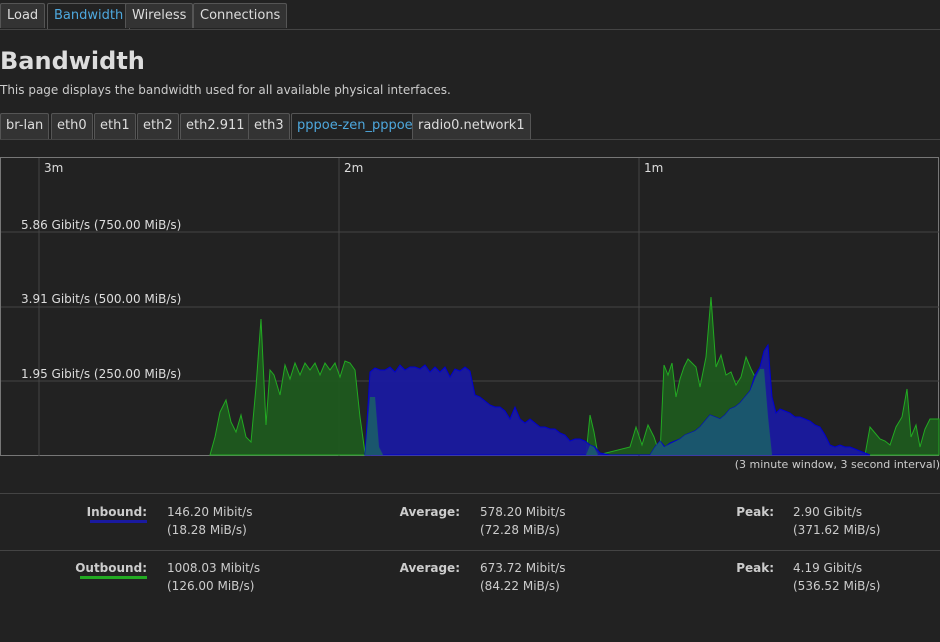  I want to click on iface-tab-eth0: eth0, so click(72, 126).